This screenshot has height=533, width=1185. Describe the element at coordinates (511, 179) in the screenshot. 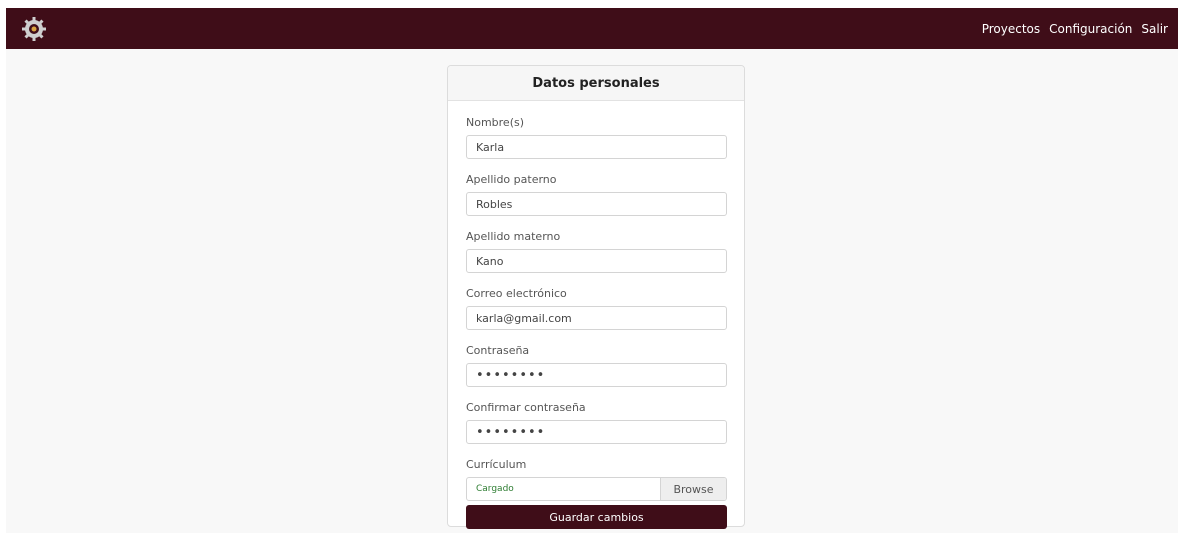

I see `paternal-surname-label: Apellido paterno` at that location.